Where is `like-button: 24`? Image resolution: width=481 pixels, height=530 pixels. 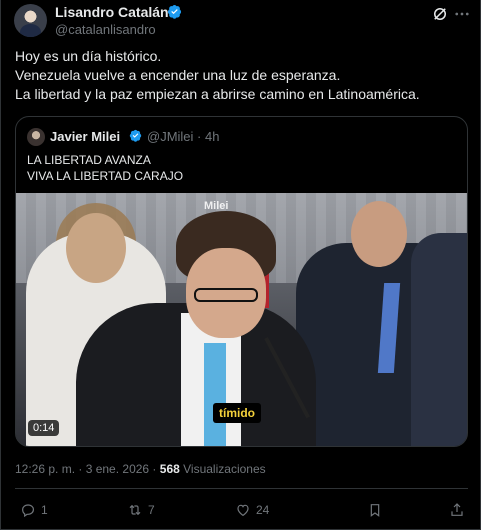
like-button: 24 is located at coordinates (252, 510).